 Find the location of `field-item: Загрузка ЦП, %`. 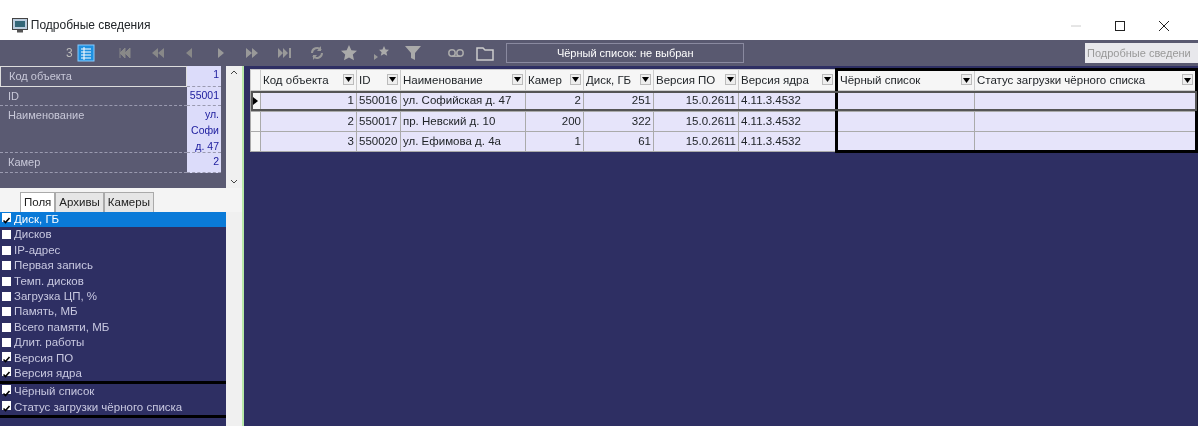

field-item: Загрузка ЦП, % is located at coordinates (113, 296).